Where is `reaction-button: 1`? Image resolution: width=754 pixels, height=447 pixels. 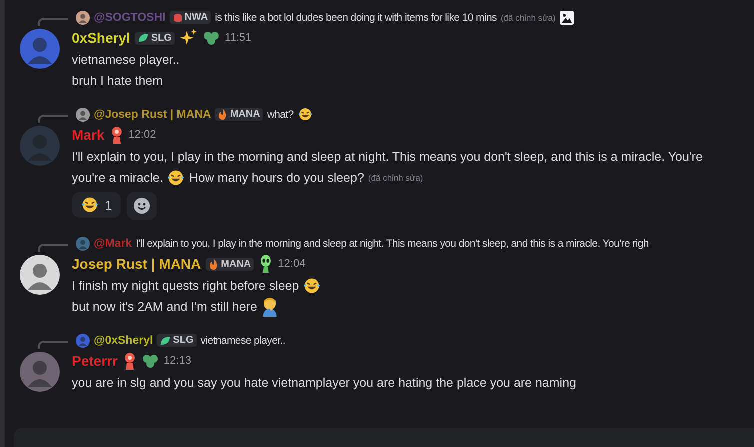
reaction-button: 1 is located at coordinates (97, 205).